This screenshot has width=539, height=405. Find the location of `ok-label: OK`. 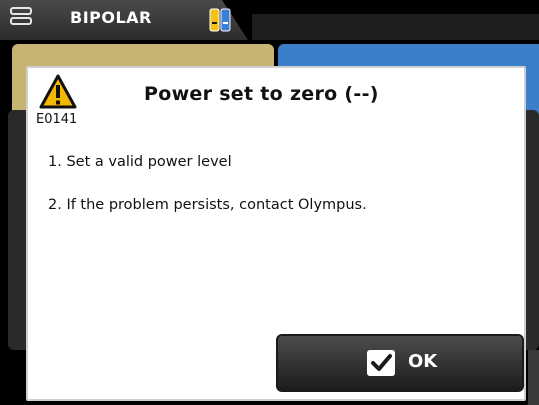

ok-label: OK is located at coordinates (423, 361).